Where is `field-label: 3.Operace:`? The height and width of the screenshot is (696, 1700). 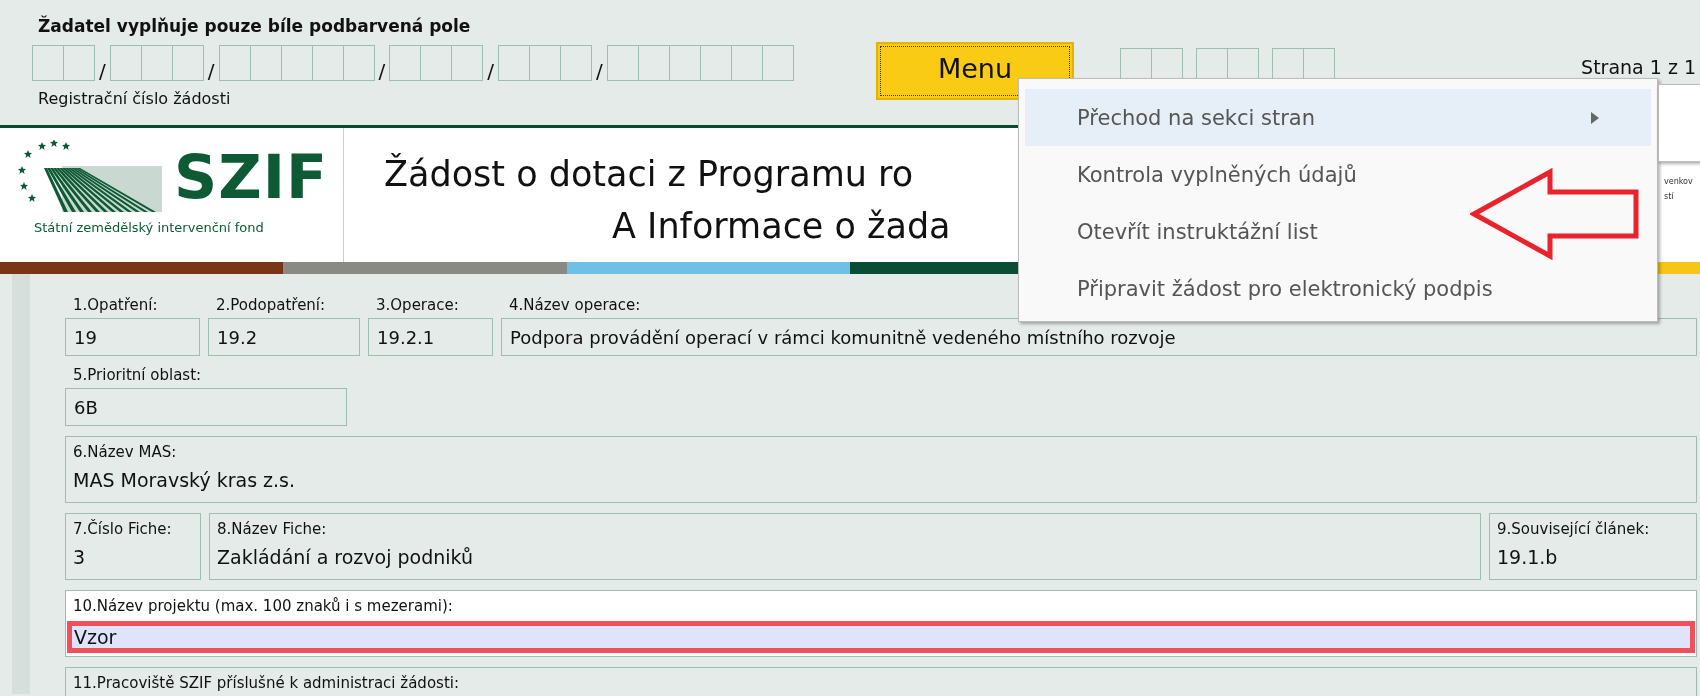
field-label: 3.Operace: is located at coordinates (417, 306).